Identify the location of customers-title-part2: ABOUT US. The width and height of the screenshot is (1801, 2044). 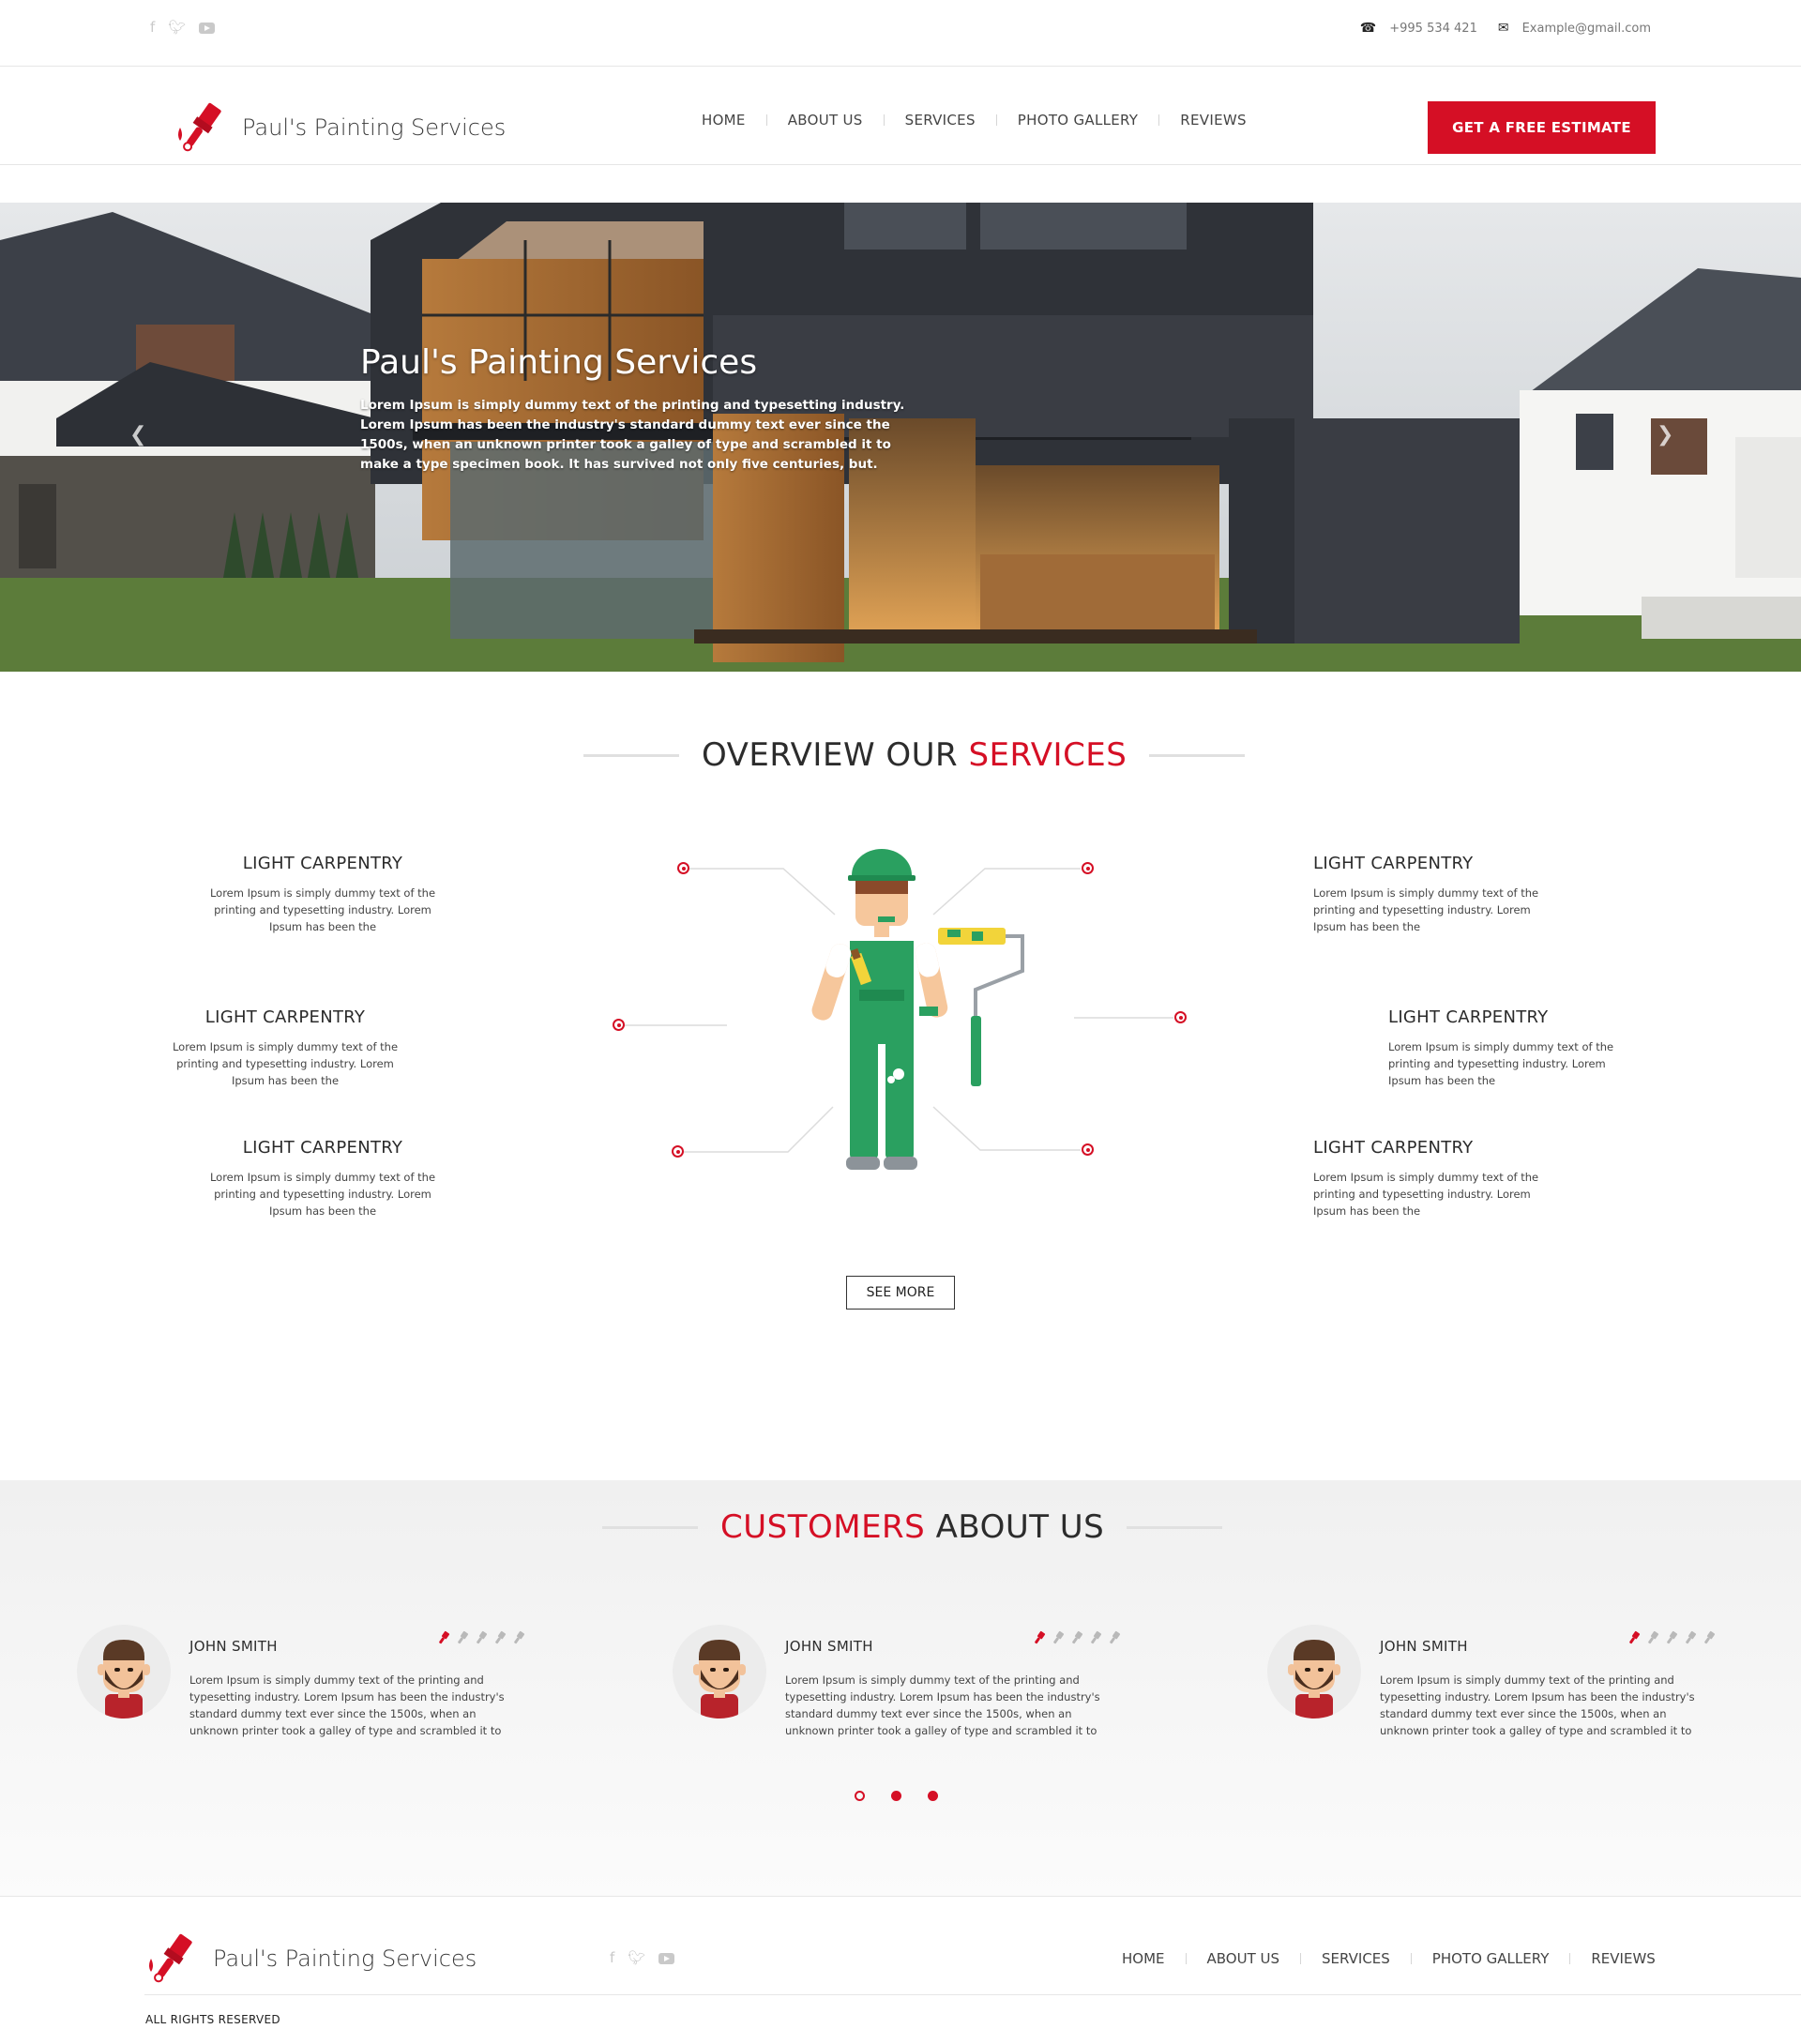
(1020, 1527).